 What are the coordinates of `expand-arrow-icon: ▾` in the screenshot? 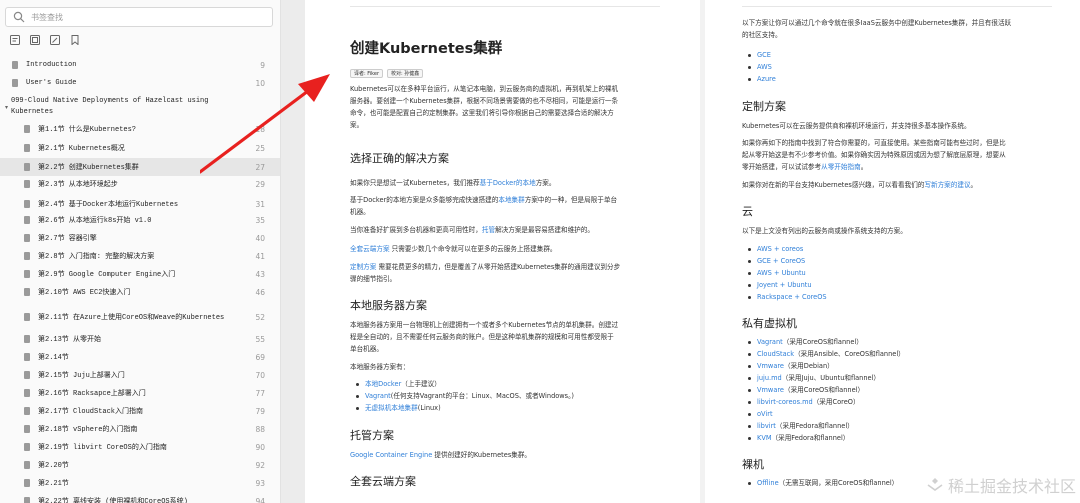 It's located at (6, 107).